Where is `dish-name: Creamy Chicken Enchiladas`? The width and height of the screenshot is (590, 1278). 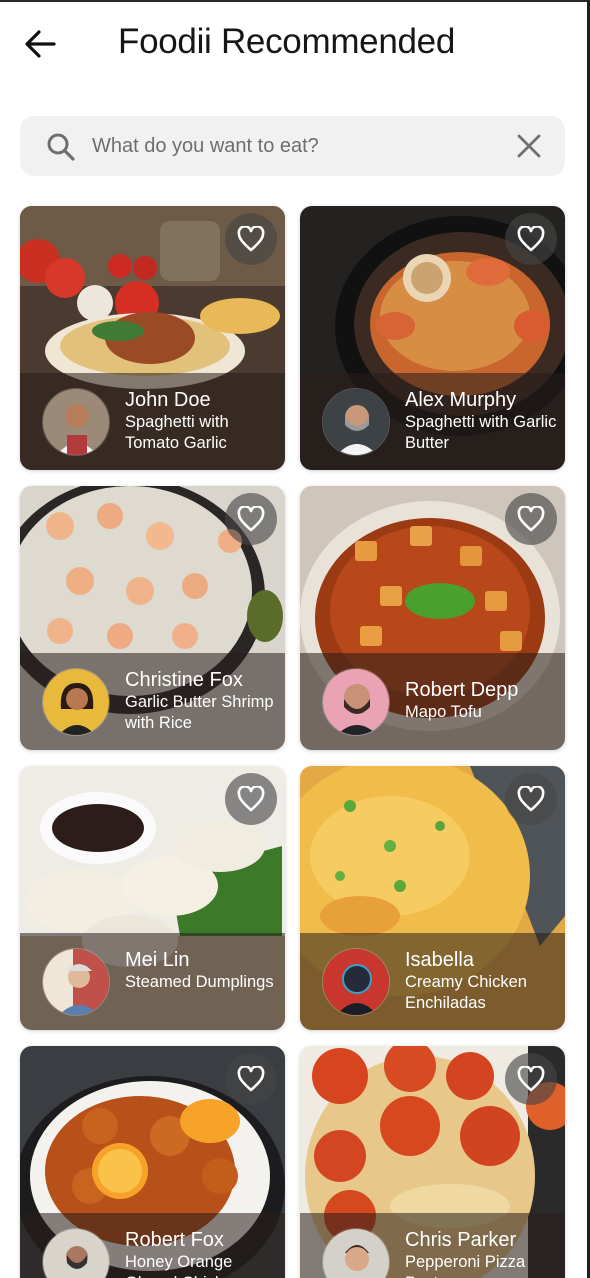
dish-name: Creamy Chicken Enchiladas is located at coordinates (466, 992).